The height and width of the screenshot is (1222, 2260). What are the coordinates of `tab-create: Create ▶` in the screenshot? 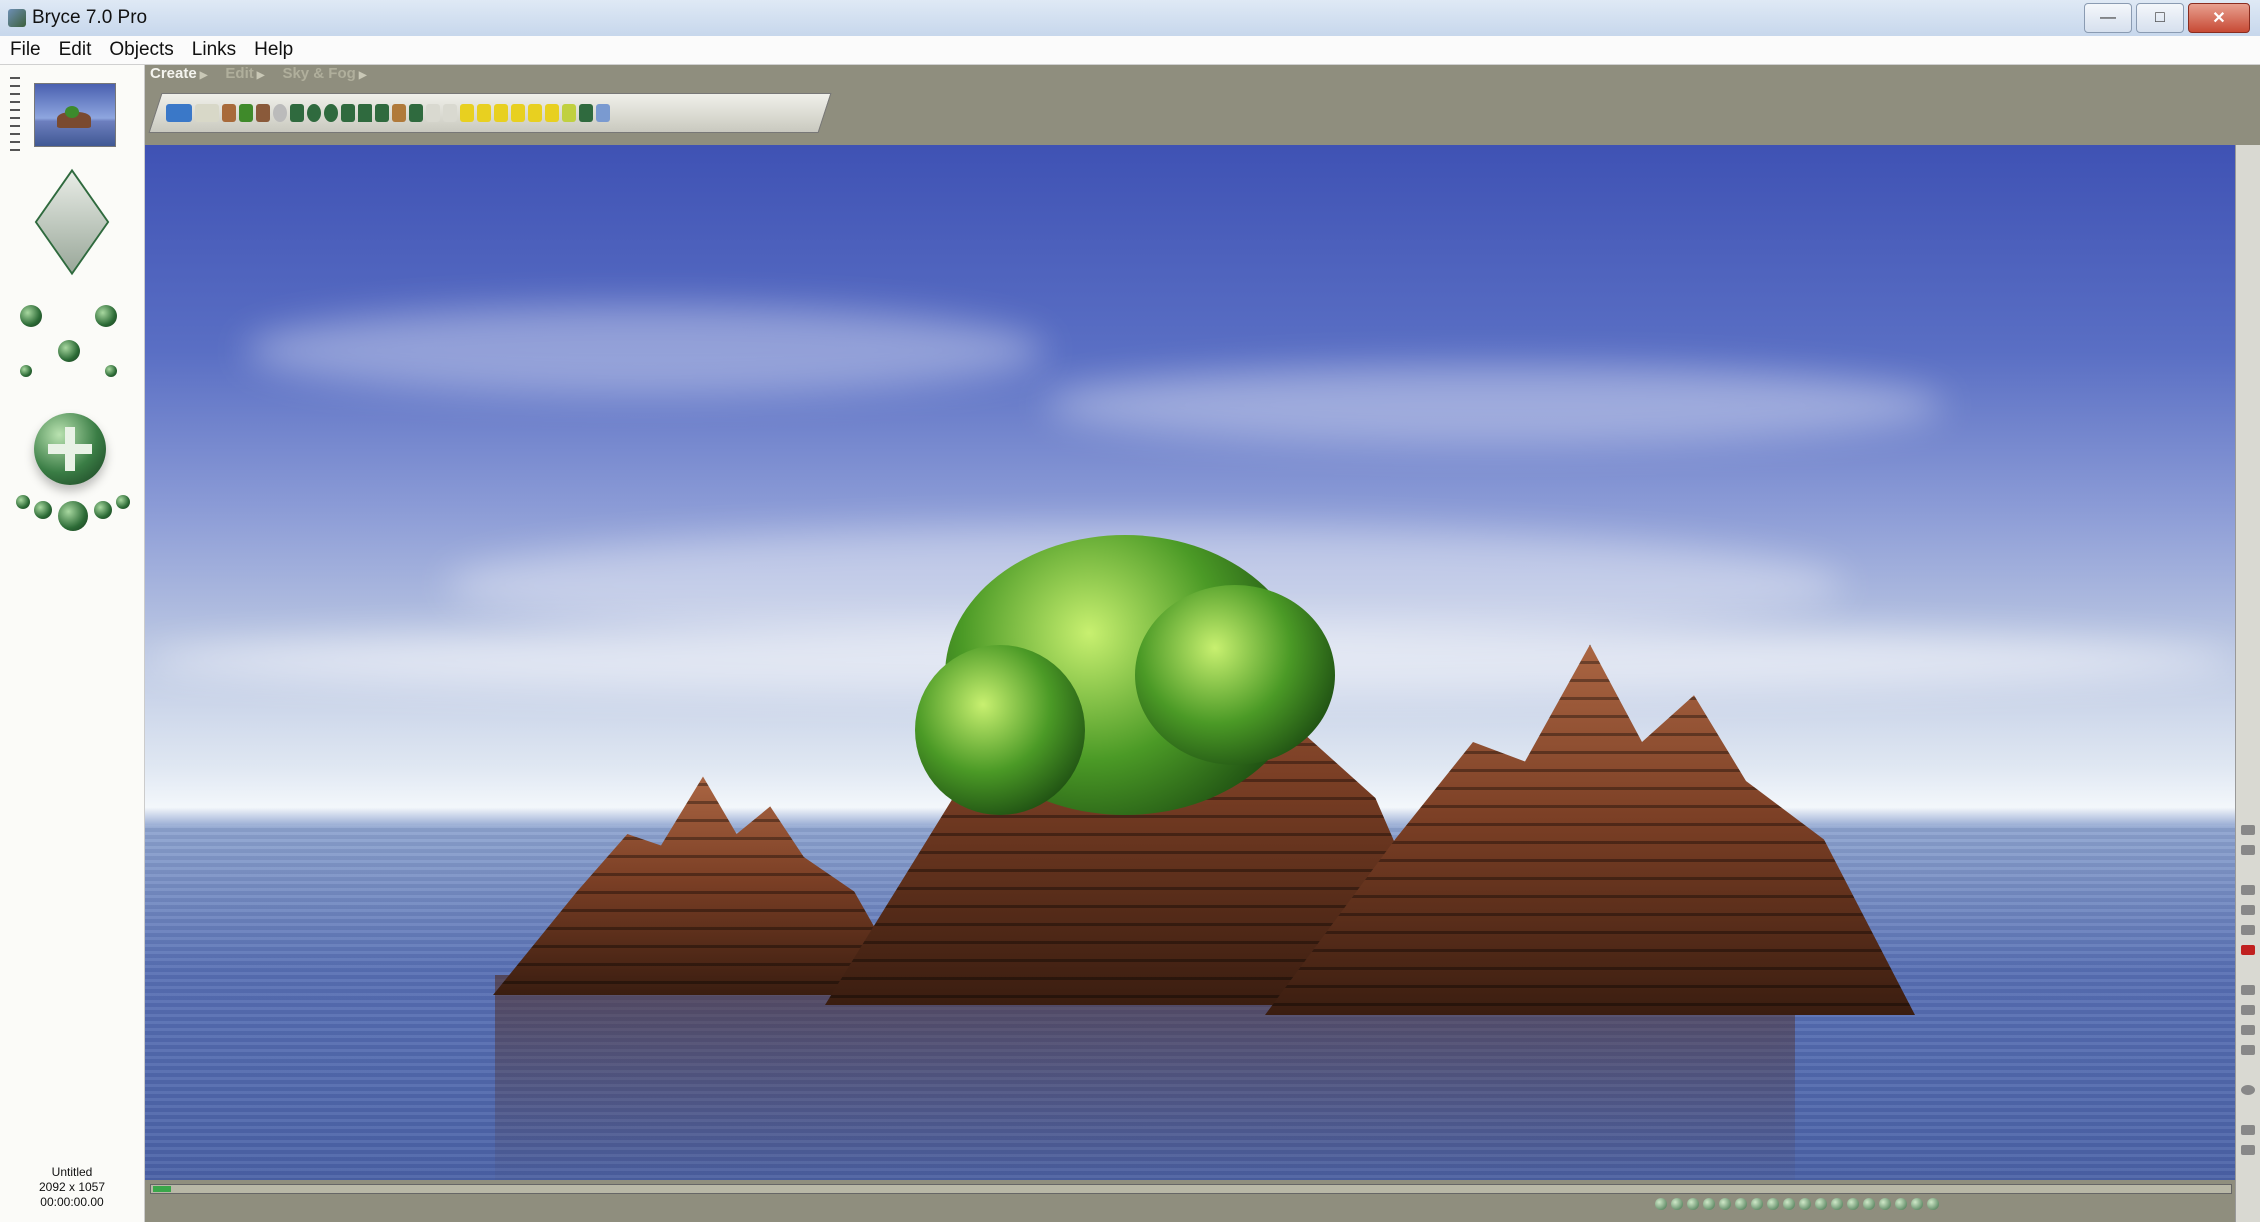 It's located at (178, 73).